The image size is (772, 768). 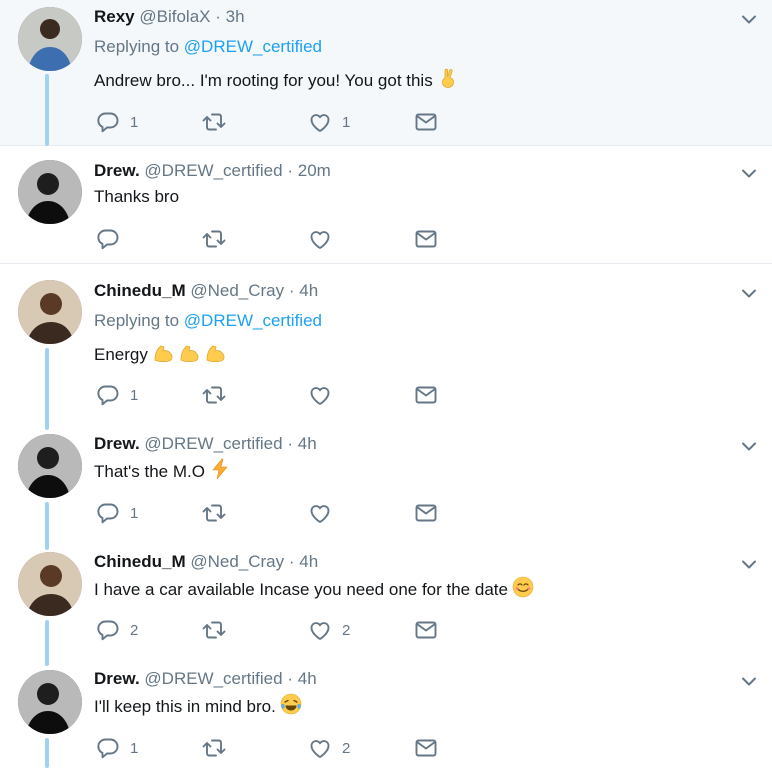 I want to click on tweet-actions: 1, so click(x=276, y=513).